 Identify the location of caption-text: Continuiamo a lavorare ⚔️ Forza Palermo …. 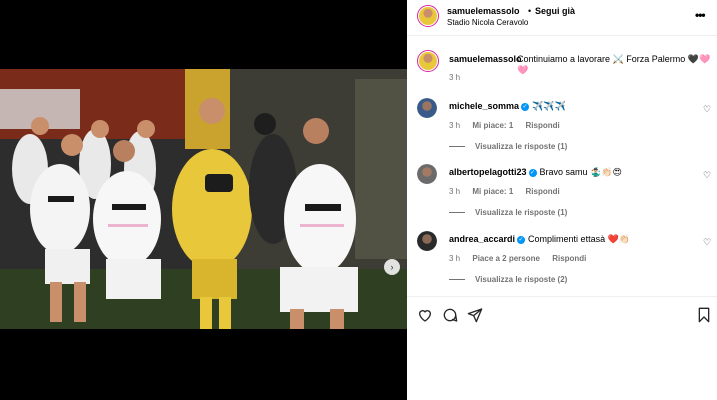
(614, 64).